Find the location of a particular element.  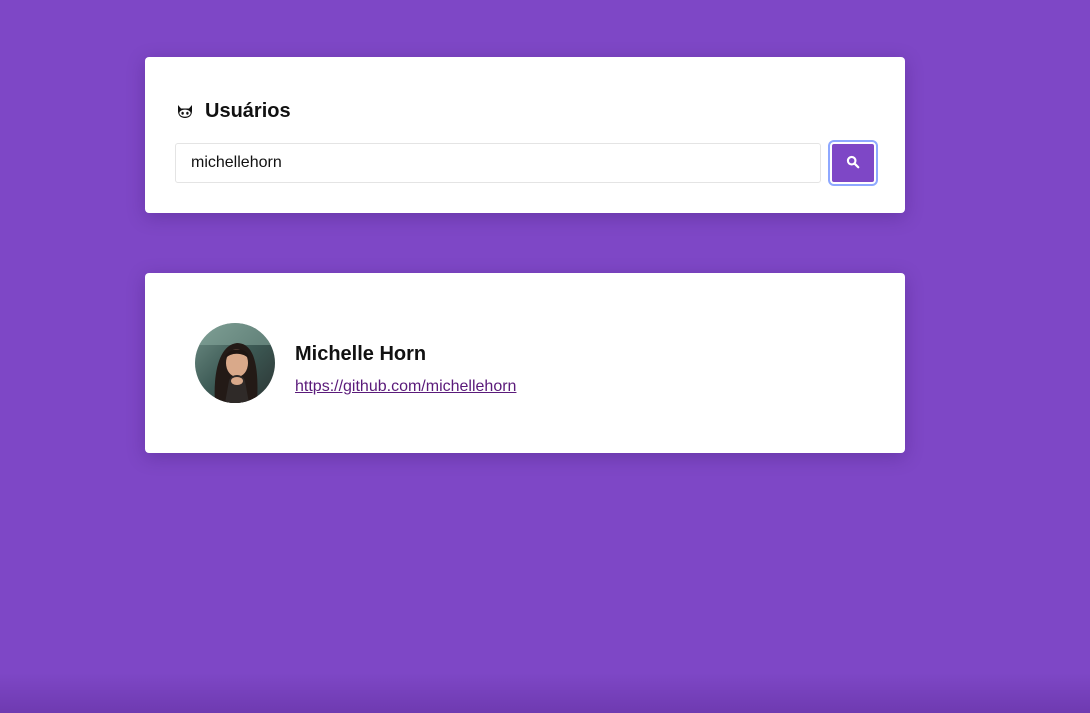

search-header: Usuários is located at coordinates (233, 111).